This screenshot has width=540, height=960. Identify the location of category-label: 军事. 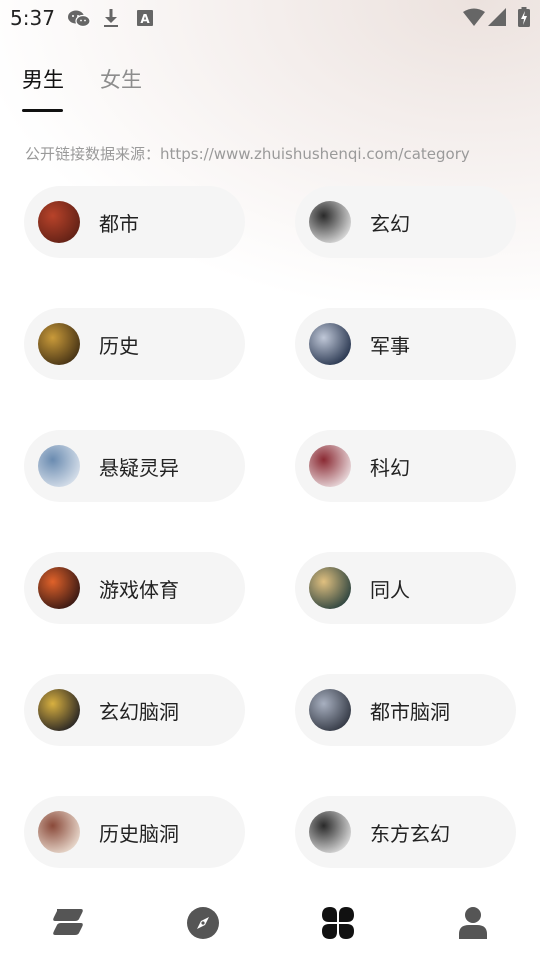
(390, 346).